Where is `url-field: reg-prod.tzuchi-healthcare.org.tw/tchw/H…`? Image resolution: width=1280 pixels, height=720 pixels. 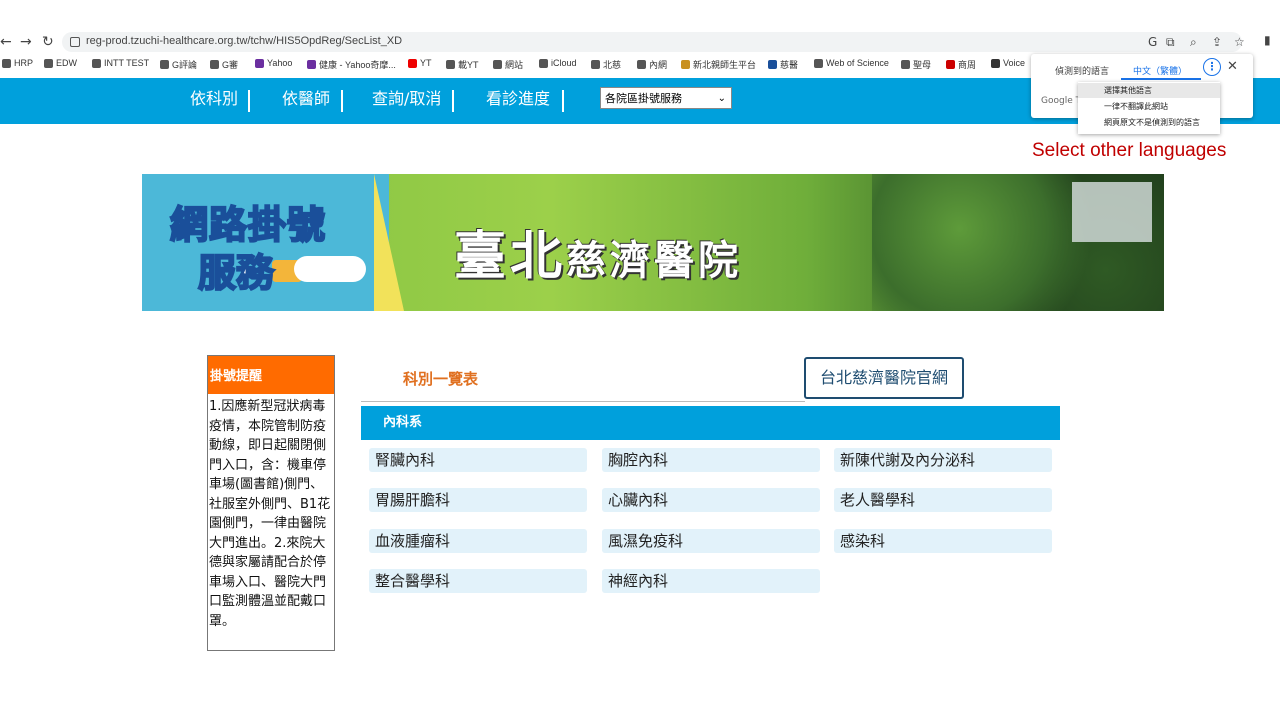 url-field: reg-prod.tzuchi-healthcare.org.tw/tchw/H… is located at coordinates (653, 42).